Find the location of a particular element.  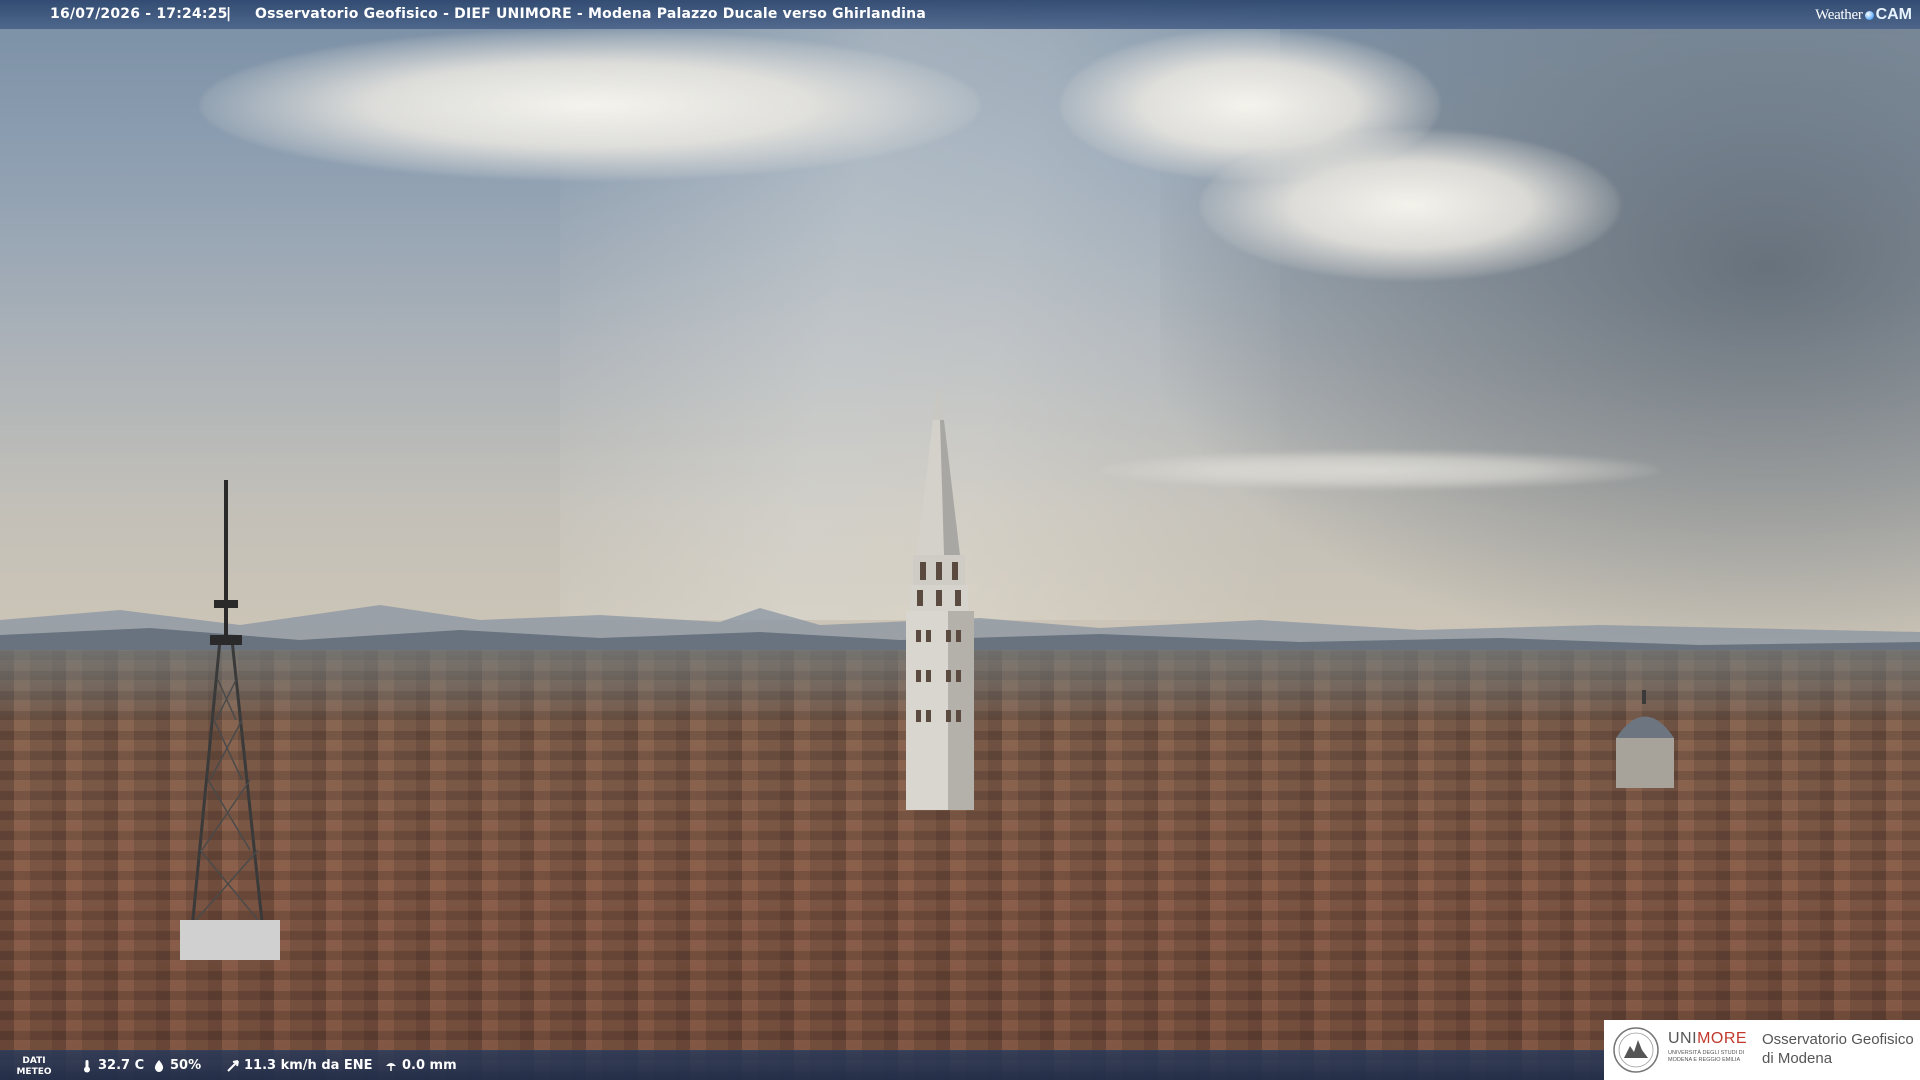

cloud-streak is located at coordinates (1380, 470).